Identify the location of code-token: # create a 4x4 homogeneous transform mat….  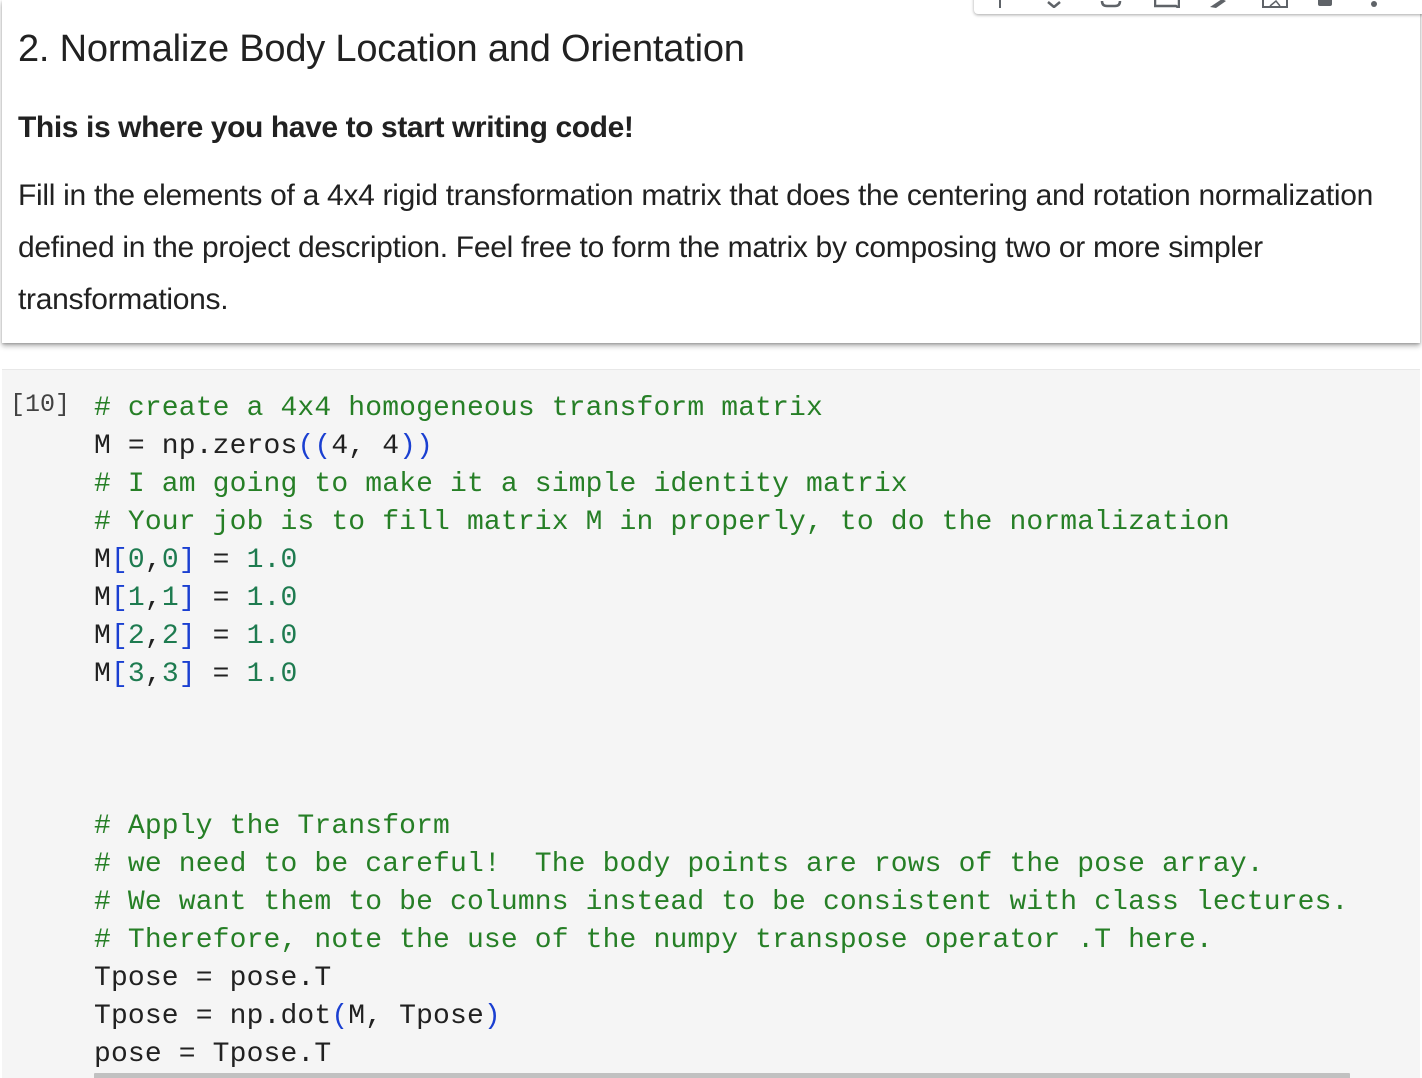
(458, 408).